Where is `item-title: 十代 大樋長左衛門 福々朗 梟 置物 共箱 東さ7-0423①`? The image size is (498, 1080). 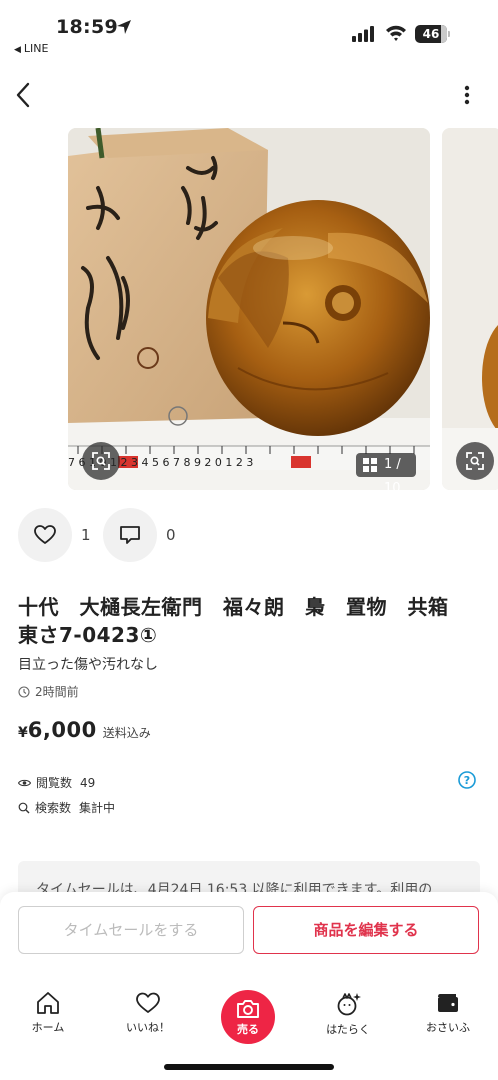 item-title: 十代 大樋長左衛門 福々朗 梟 置物 共箱 東さ7-0423① is located at coordinates (243, 621).